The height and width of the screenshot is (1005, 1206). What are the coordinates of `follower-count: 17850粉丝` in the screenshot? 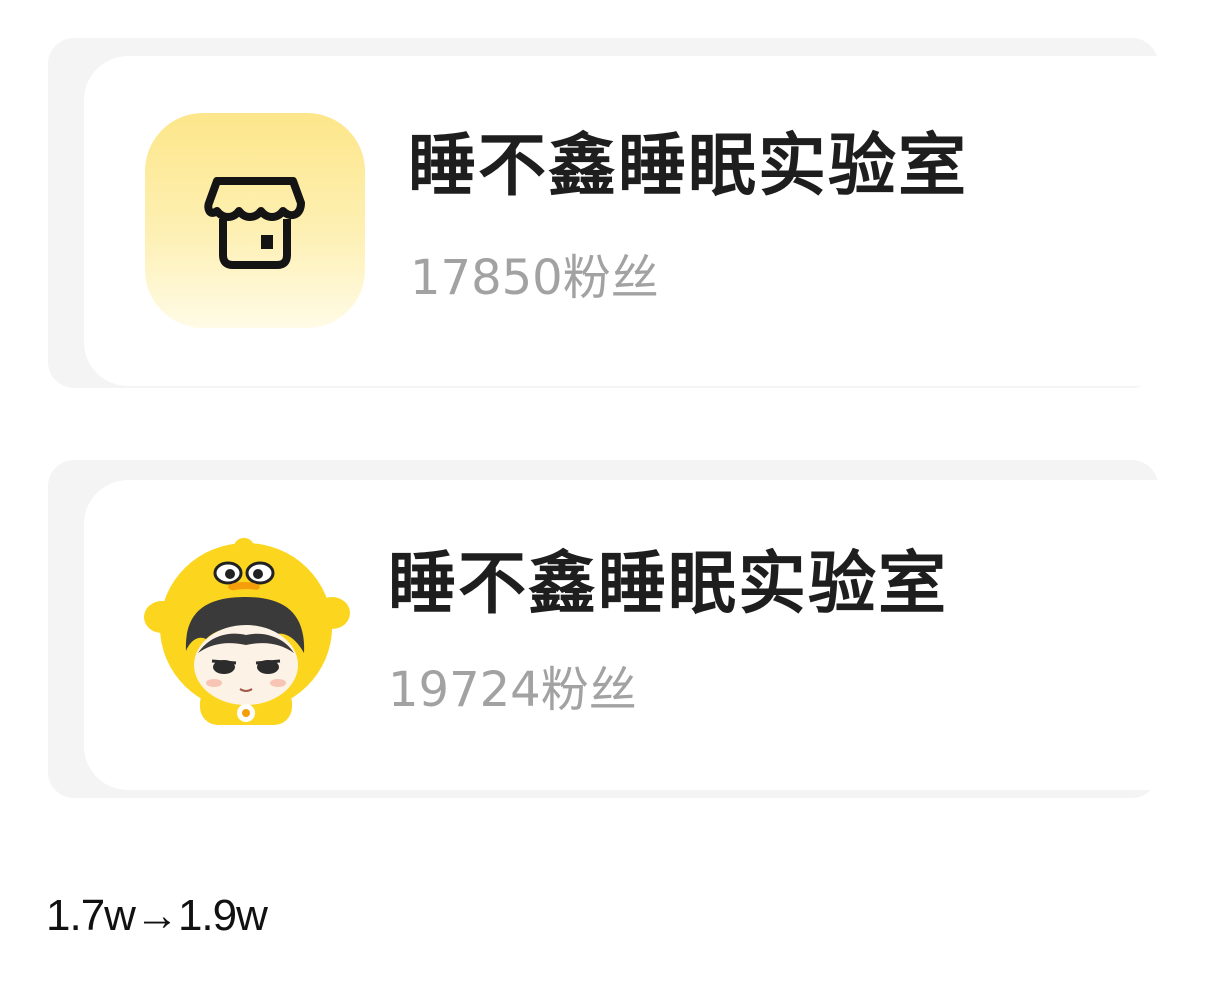 It's located at (534, 278).